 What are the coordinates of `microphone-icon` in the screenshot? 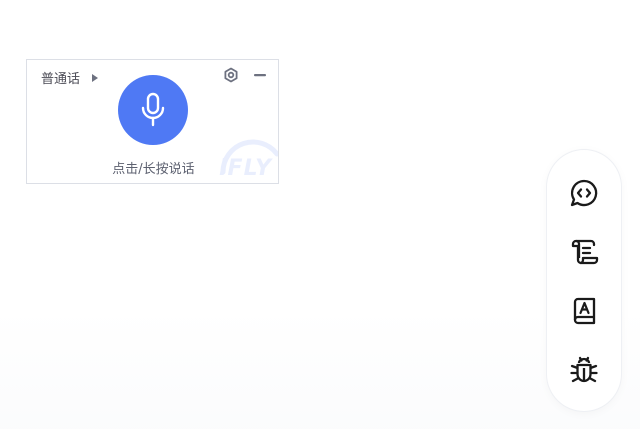 It's located at (153, 109).